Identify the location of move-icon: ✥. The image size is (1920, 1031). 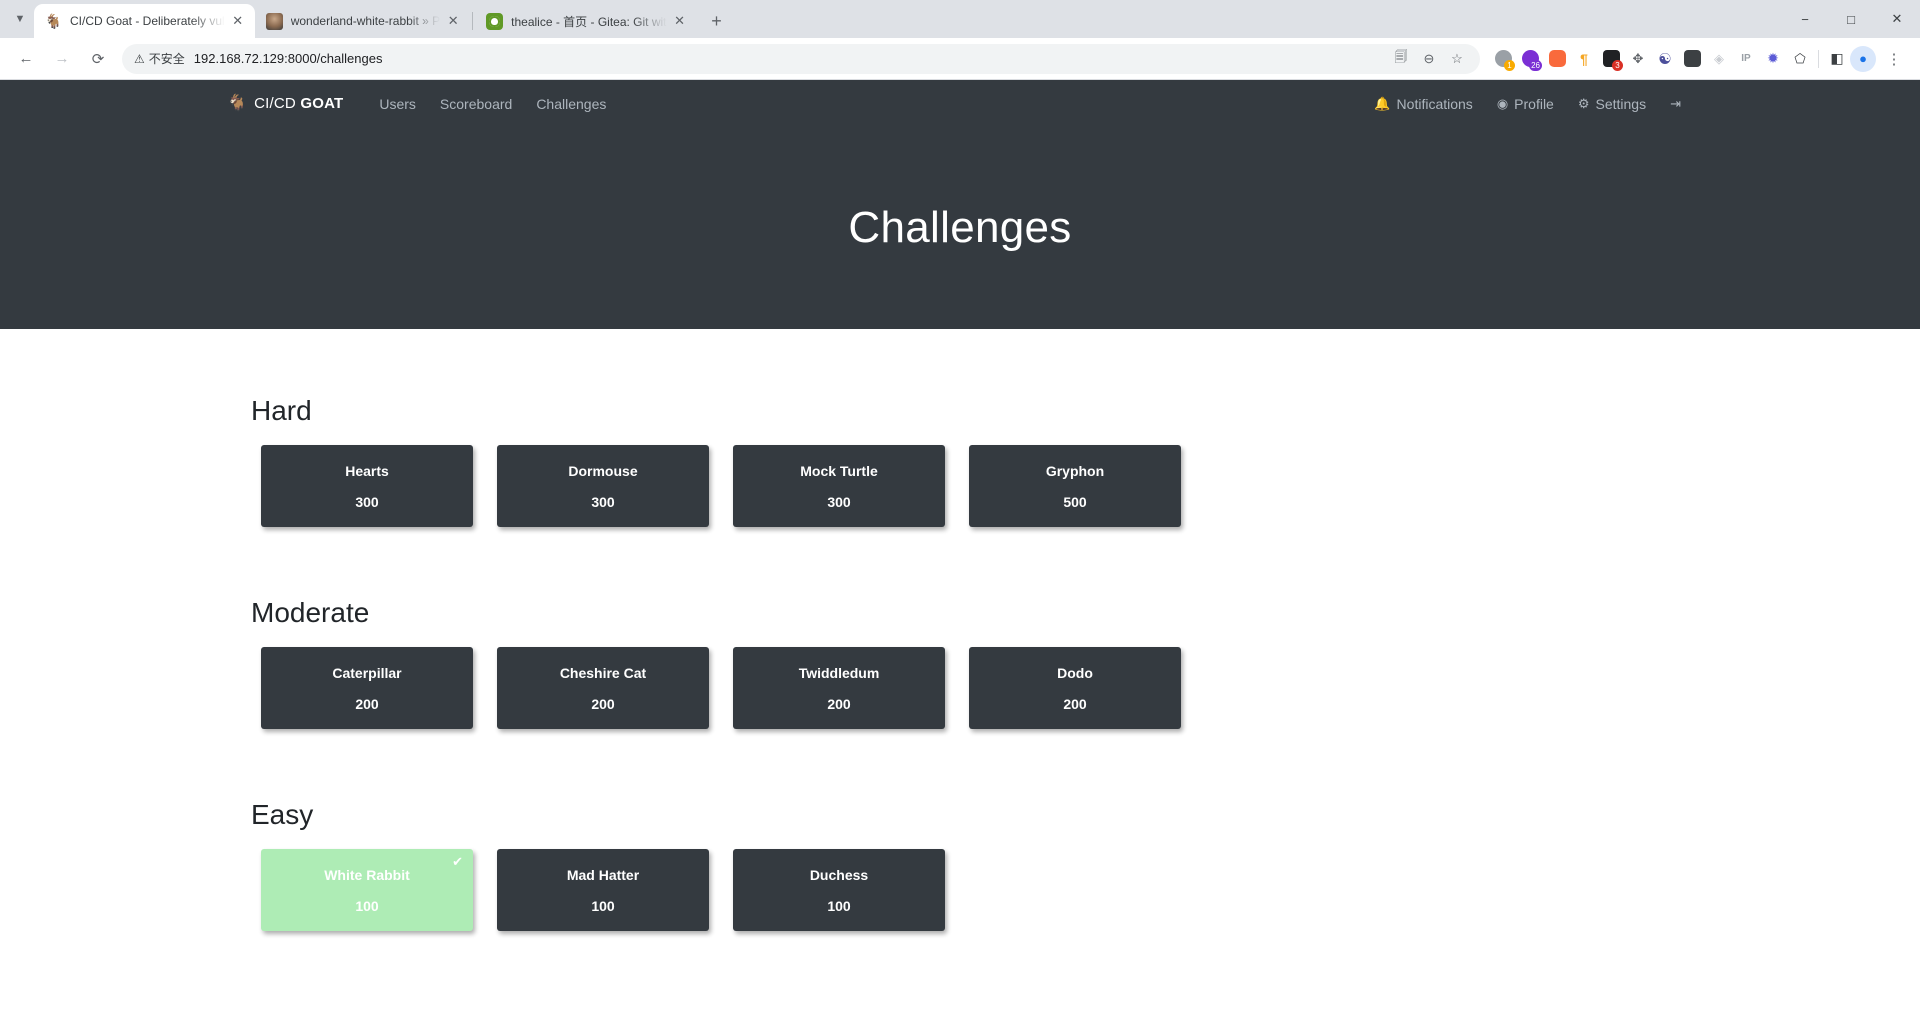
(1638, 58).